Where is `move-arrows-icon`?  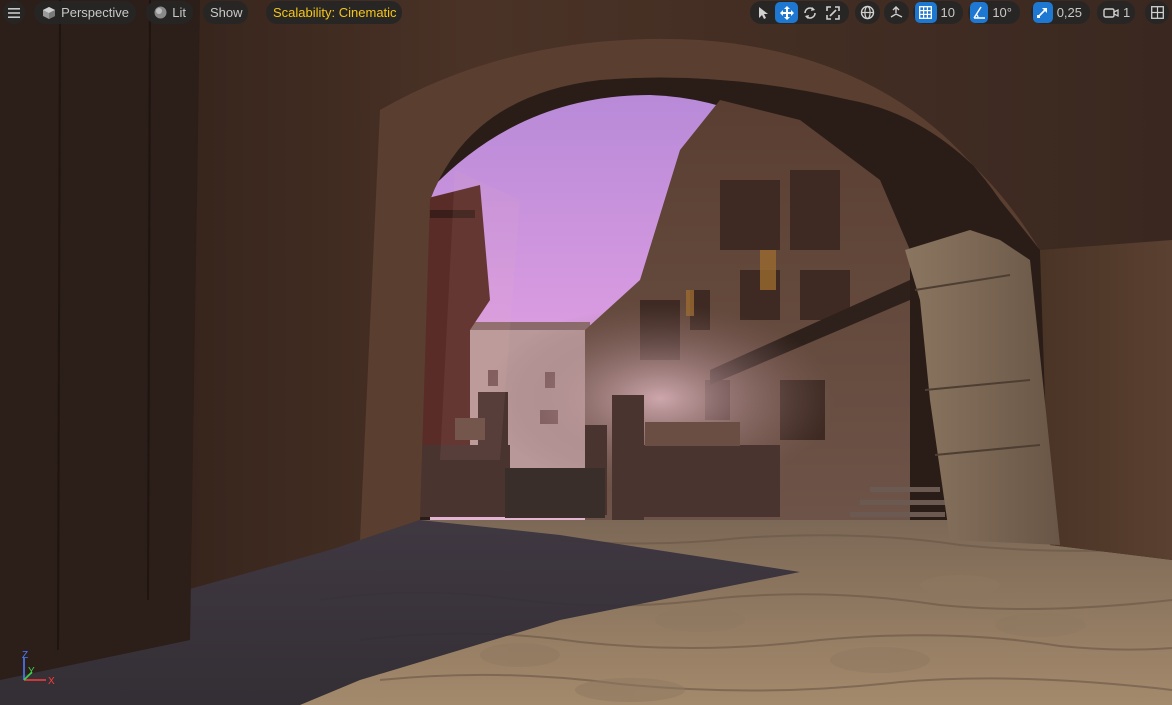
move-arrows-icon is located at coordinates (786, 12).